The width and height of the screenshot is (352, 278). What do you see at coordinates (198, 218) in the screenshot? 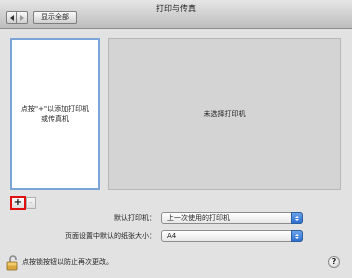
I see `default-printer-value: 上一次使用的打印机` at bounding box center [198, 218].